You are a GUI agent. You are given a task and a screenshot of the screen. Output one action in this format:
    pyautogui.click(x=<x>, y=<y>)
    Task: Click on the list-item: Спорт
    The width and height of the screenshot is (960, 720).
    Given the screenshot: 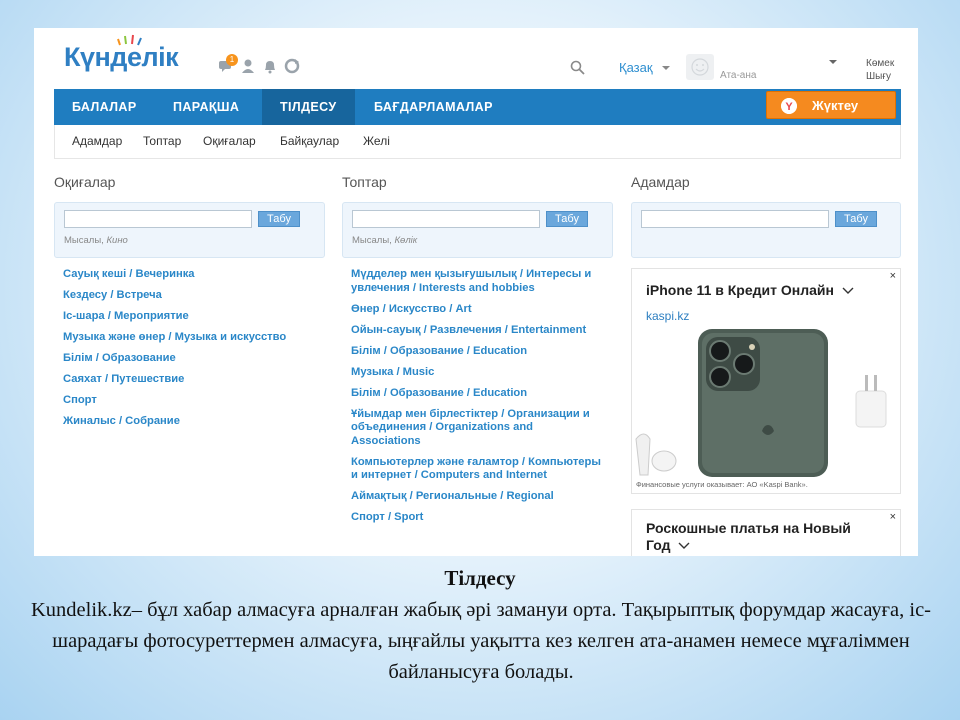 What is the action you would take?
    pyautogui.click(x=197, y=401)
    